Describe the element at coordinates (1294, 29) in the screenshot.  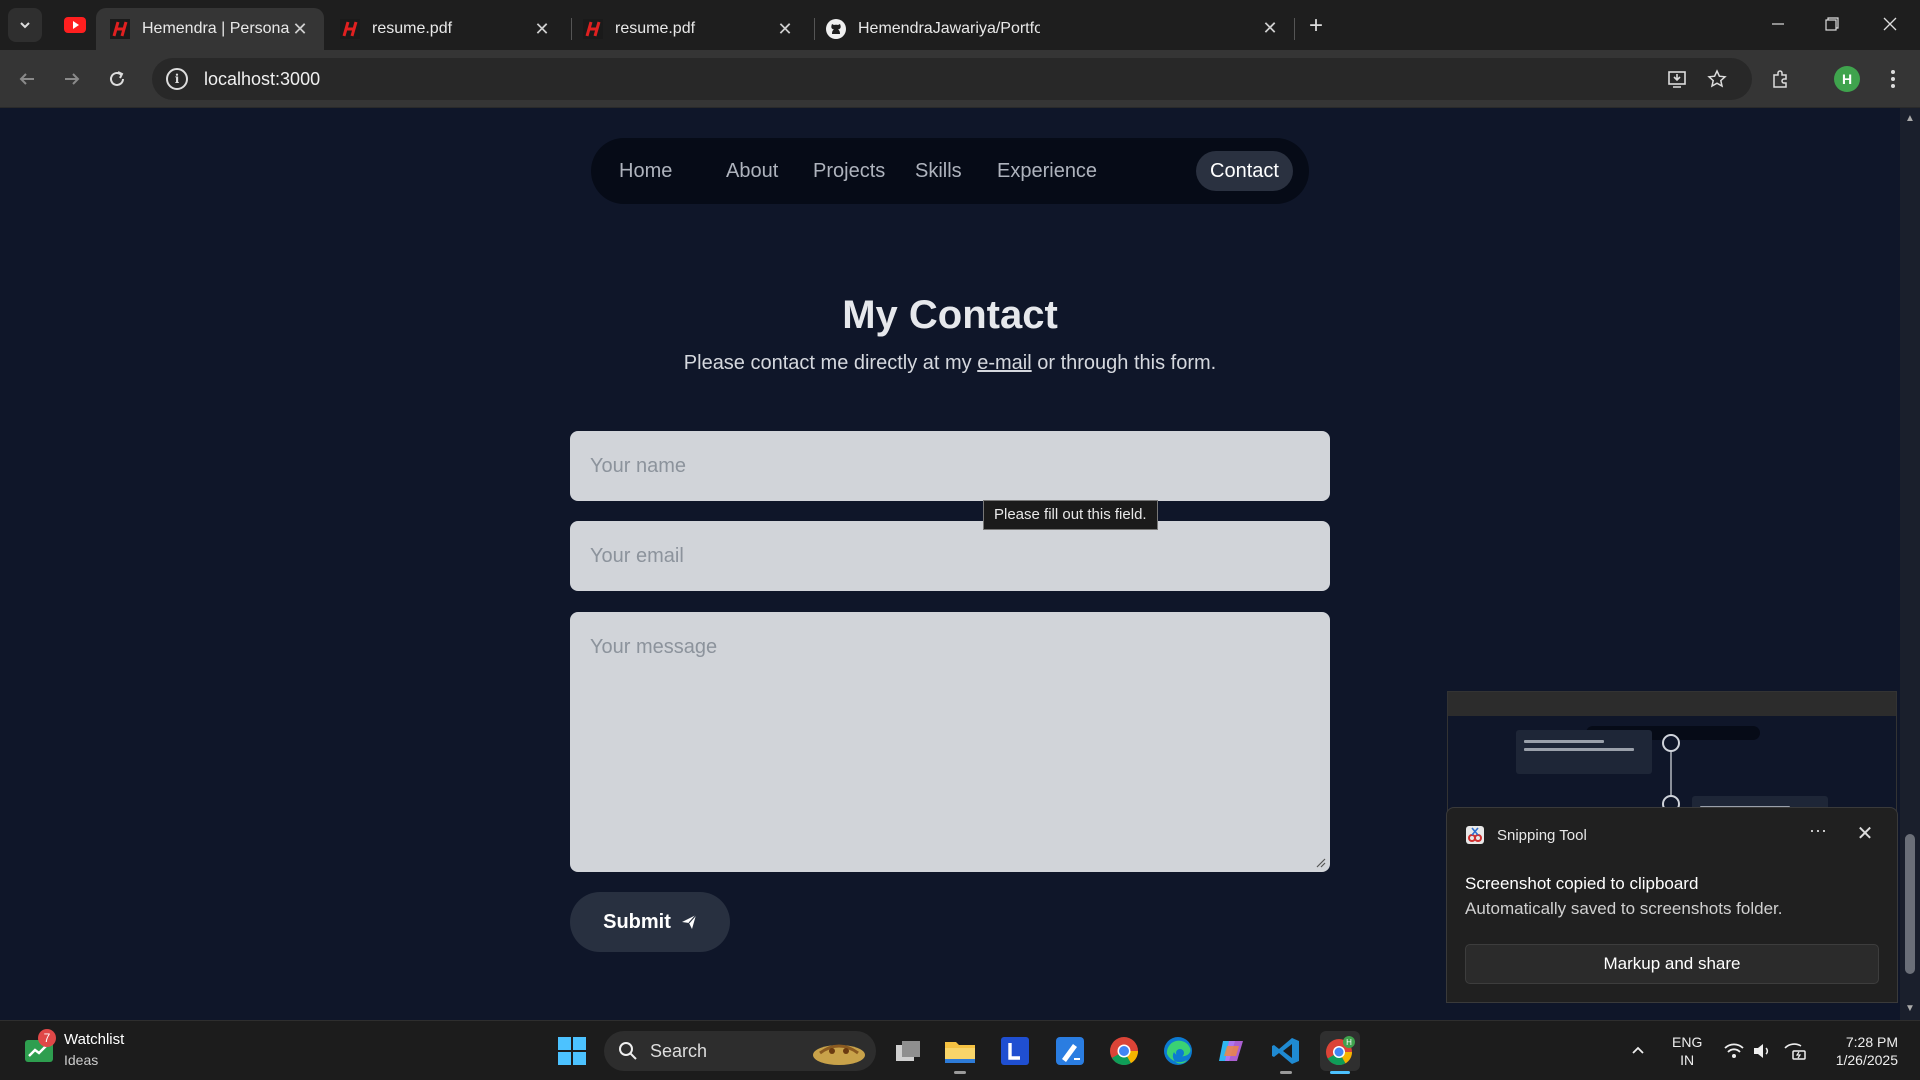
I see `tab-separator` at that location.